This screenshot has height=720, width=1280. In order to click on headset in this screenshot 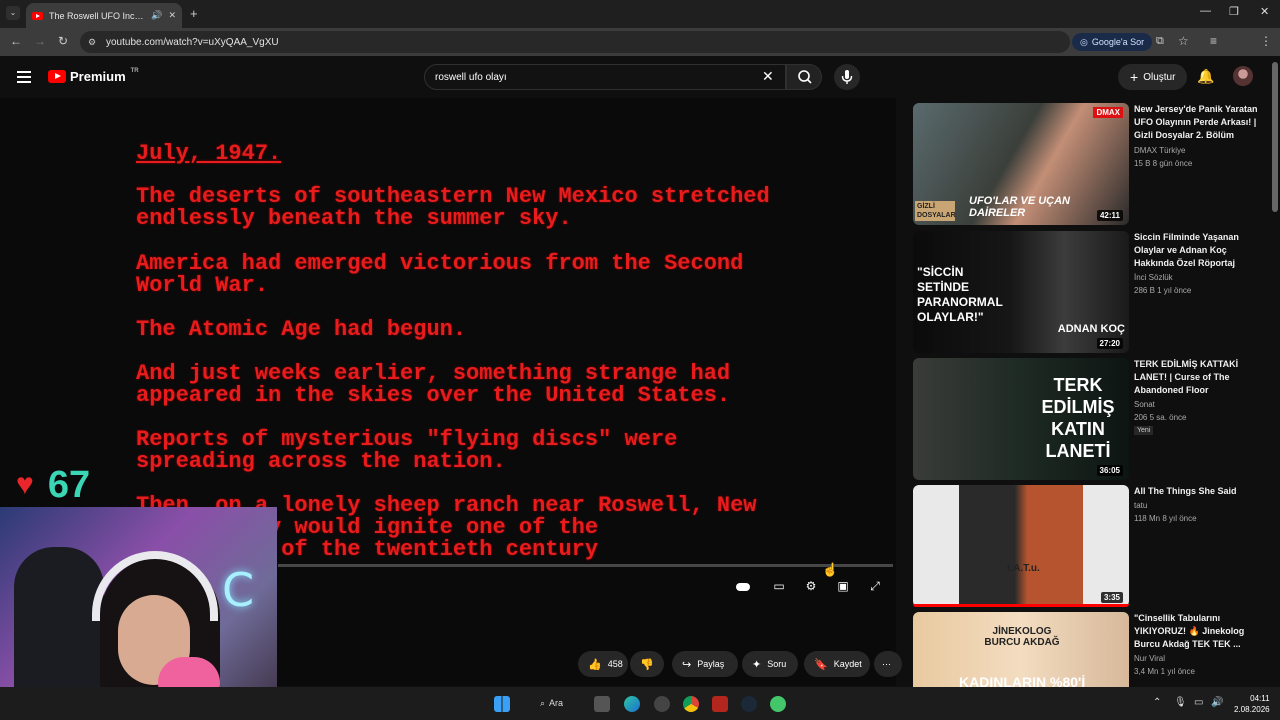, I will do `click(155, 586)`.